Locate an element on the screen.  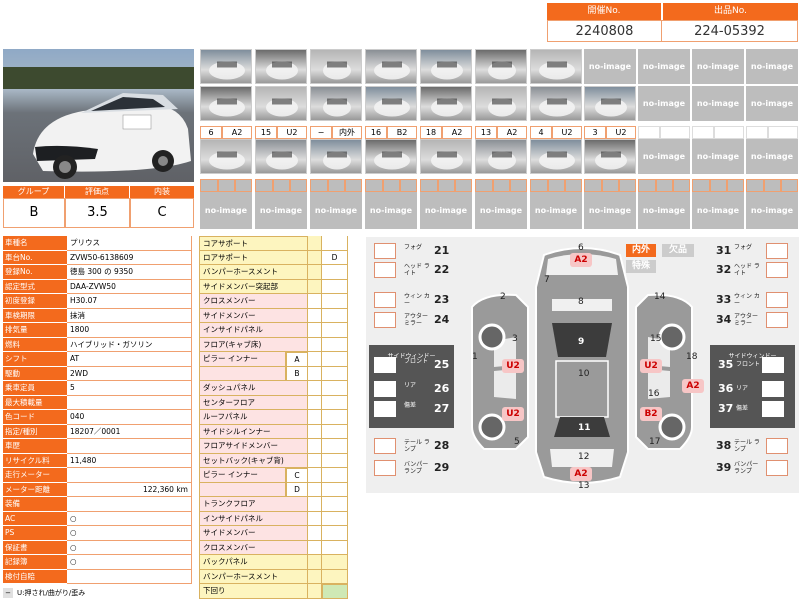
thumbnail-no-image-bottom-10: no-image is located at coordinates (772, 211).